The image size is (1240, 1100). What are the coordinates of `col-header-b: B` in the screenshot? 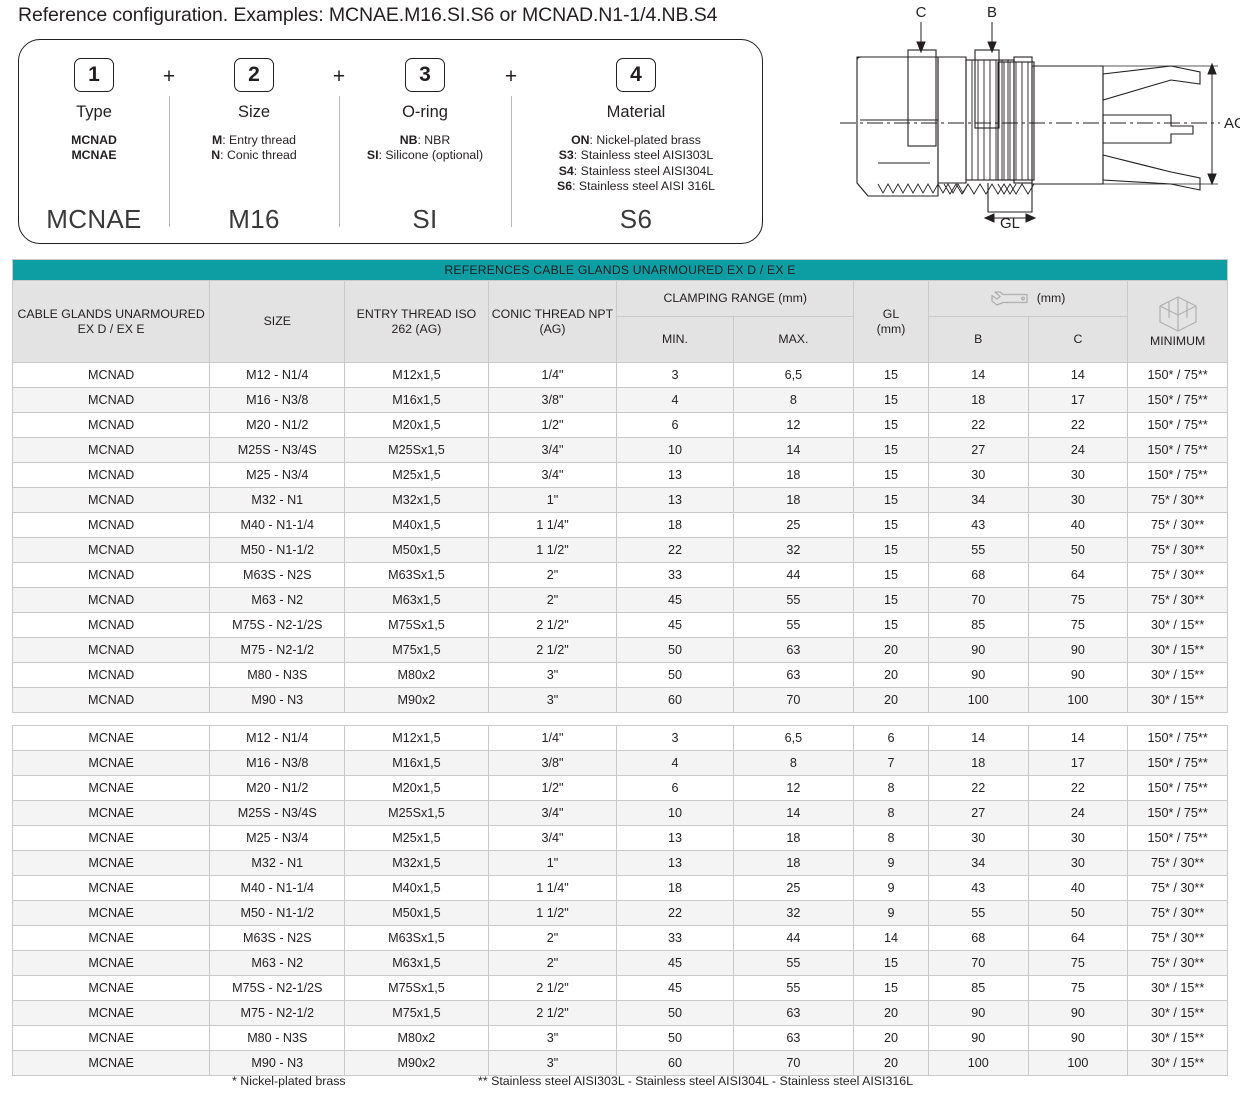 It's located at (978, 339).